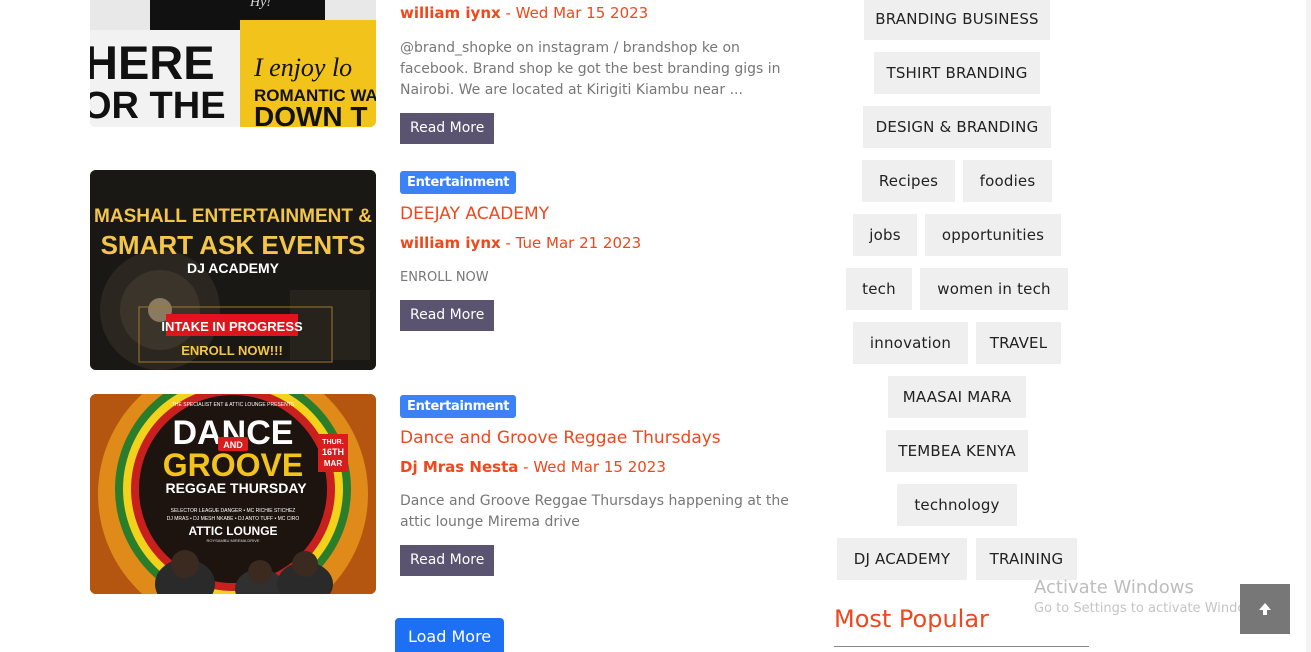 Image resolution: width=1311 pixels, height=652 pixels. What do you see at coordinates (902, 559) in the screenshot?
I see `tag-dj-academy: DJ ACADEMY` at bounding box center [902, 559].